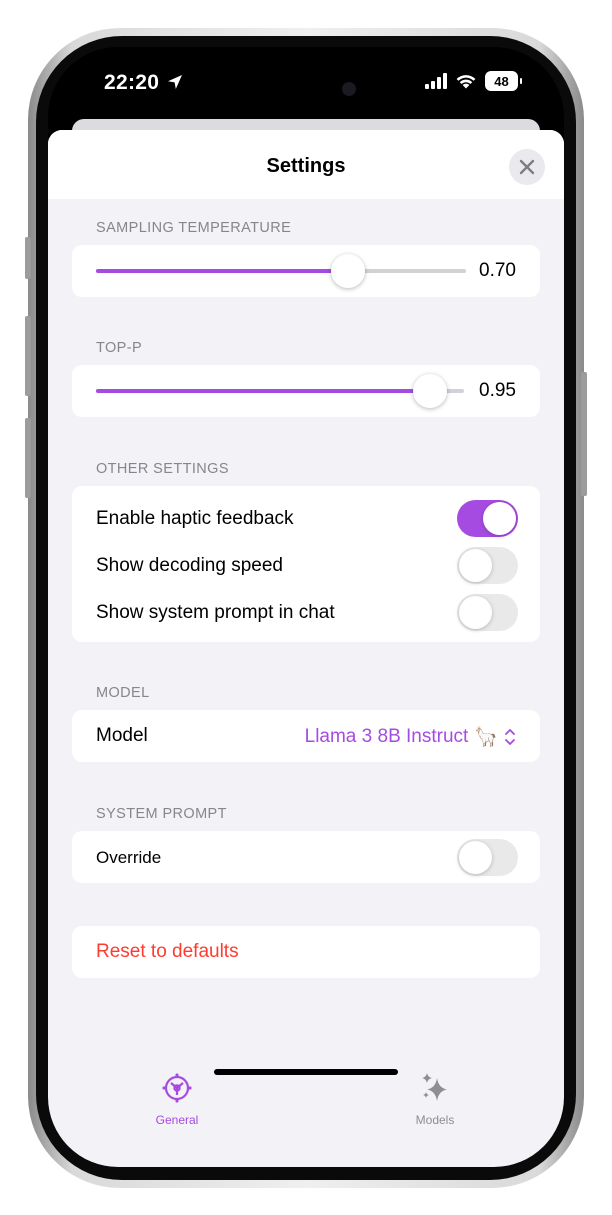  Describe the element at coordinates (584, 434) in the screenshot. I see `power-button` at that location.